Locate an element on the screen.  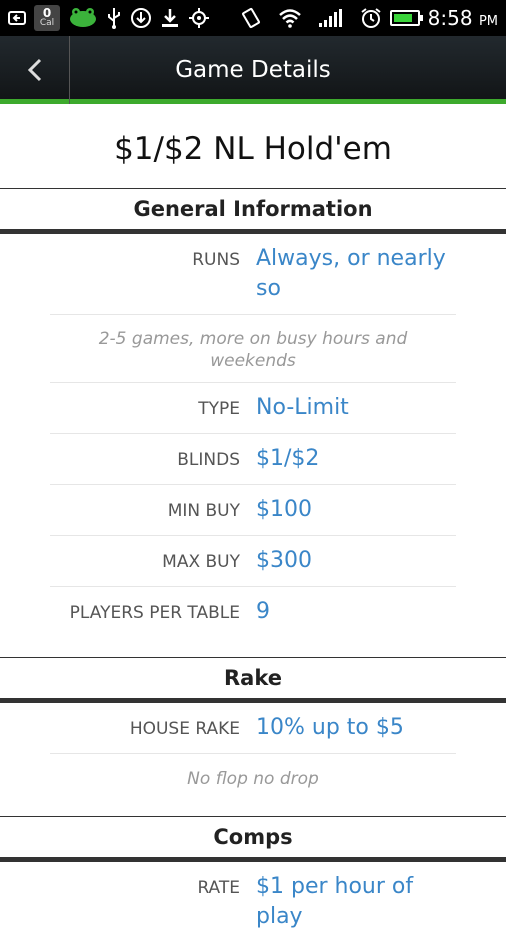
blinds-label: BLINDS is located at coordinates (208, 460).